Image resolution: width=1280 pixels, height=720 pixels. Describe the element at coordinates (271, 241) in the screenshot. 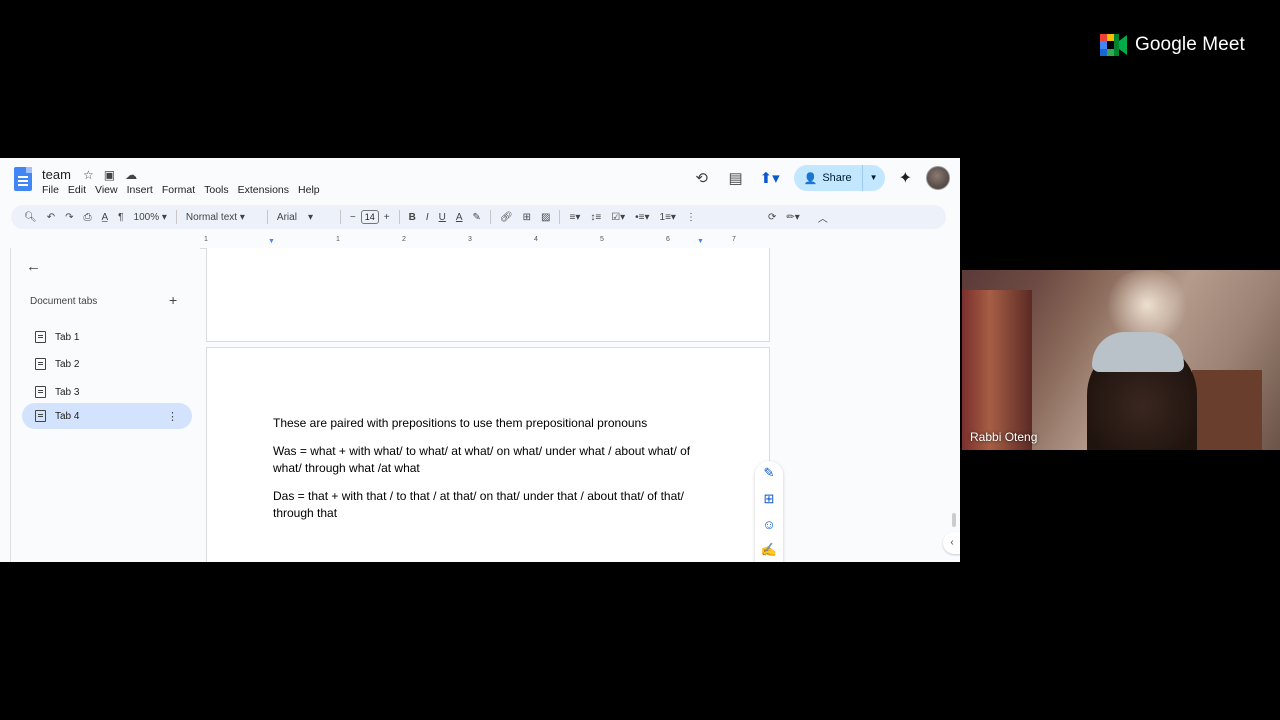

I see `left-indent-marker-icon: ▼` at that location.